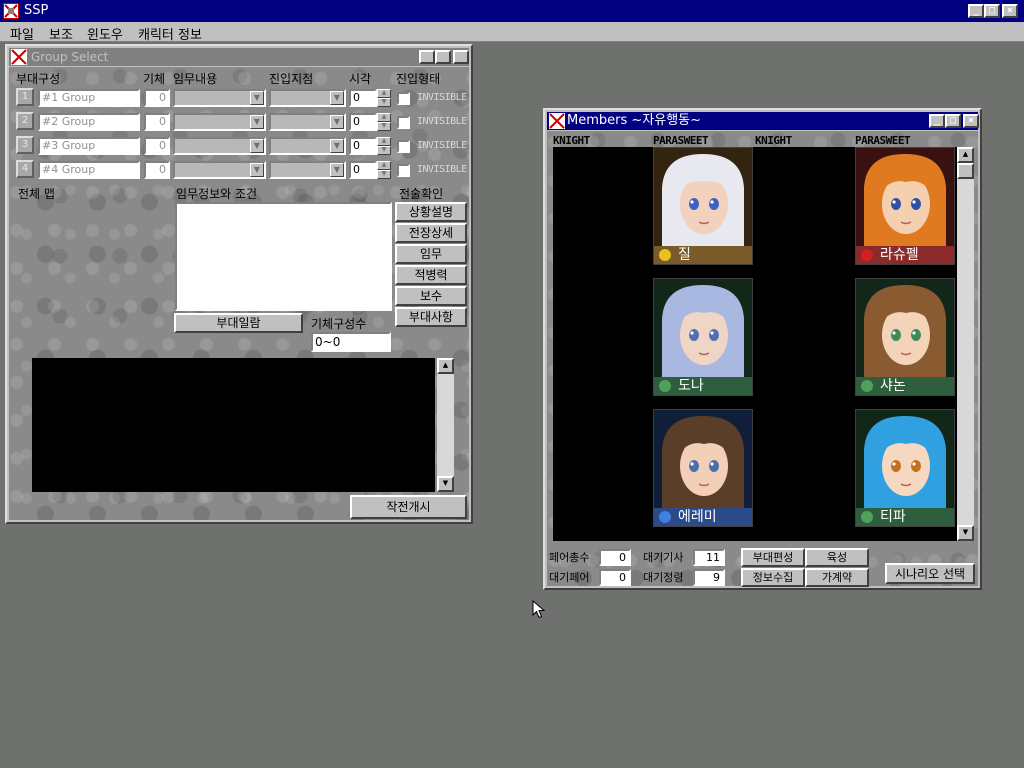 This screenshot has width=1024, height=768. What do you see at coordinates (937, 121) in the screenshot?
I see `members-minimize-button: _` at bounding box center [937, 121].